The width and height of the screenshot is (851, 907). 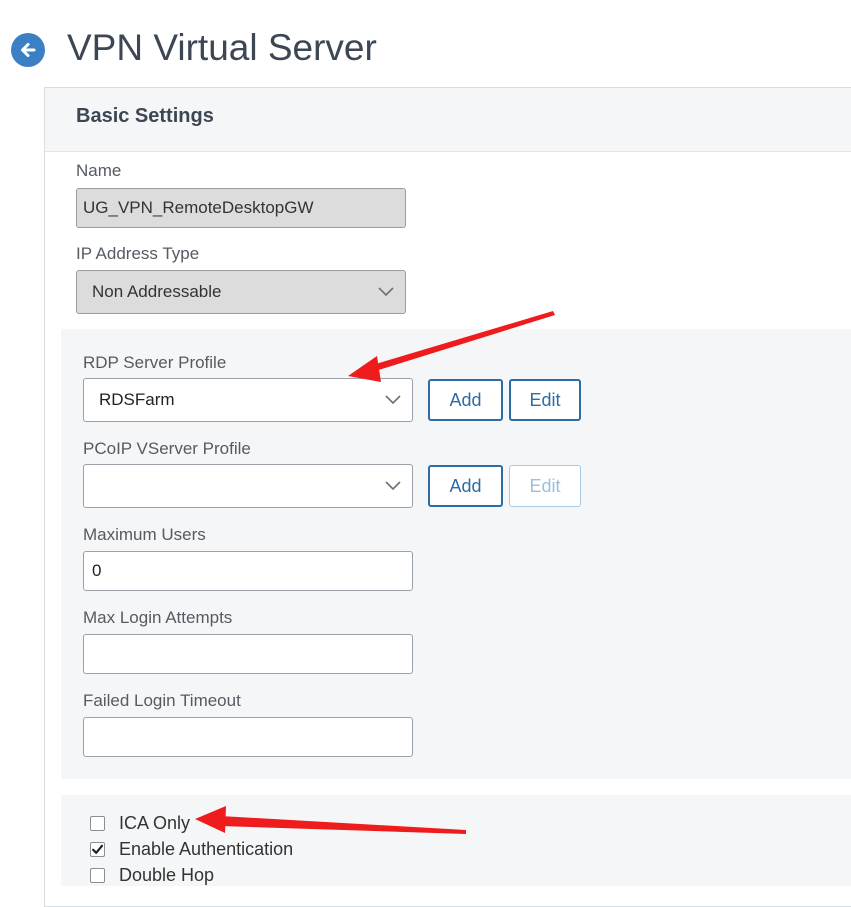 I want to click on double-hop-checkbox, so click(x=97, y=875).